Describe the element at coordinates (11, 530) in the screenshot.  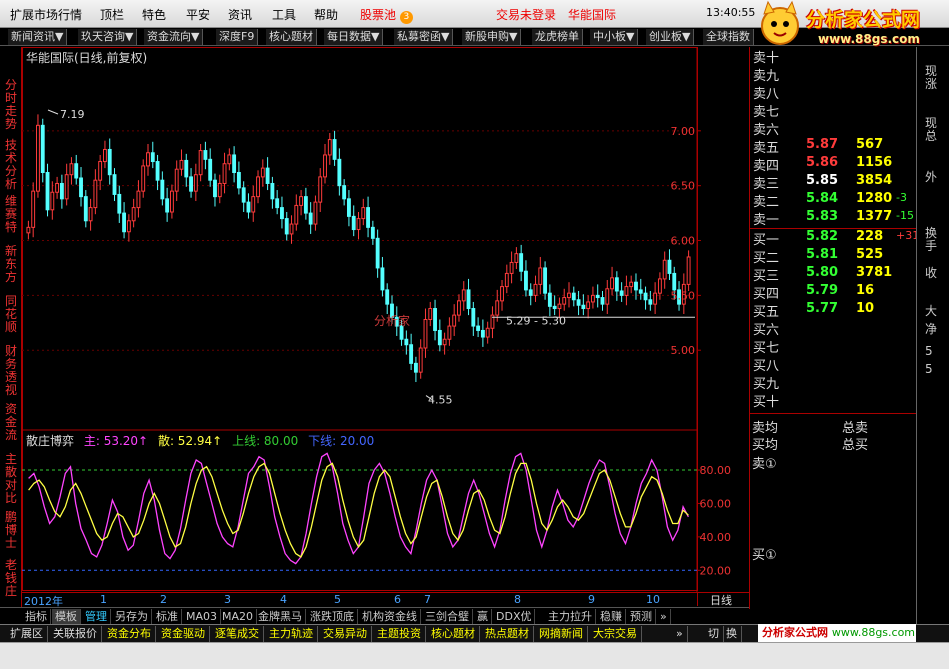
I see `side-tab-pengboshi: 鹏博士` at that location.